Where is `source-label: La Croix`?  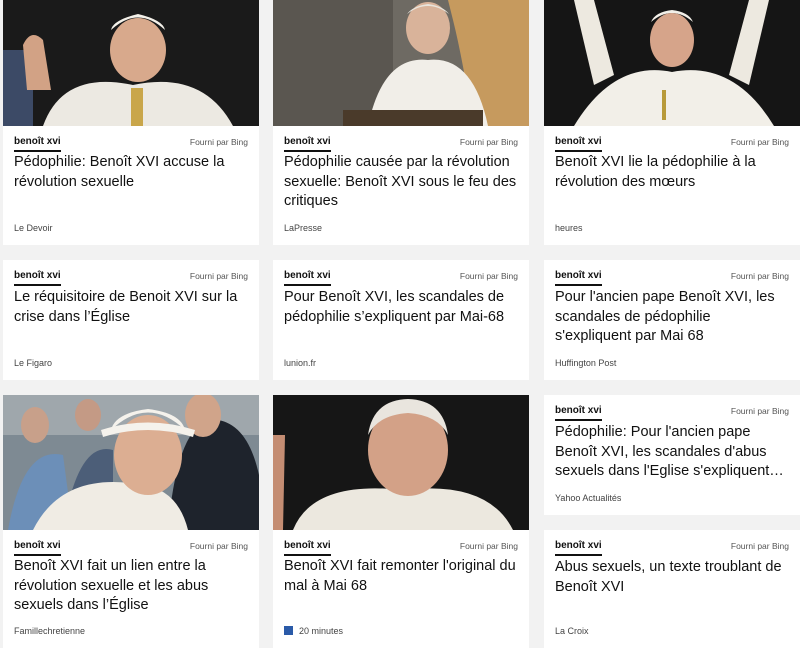 source-label: La Croix is located at coordinates (572, 631).